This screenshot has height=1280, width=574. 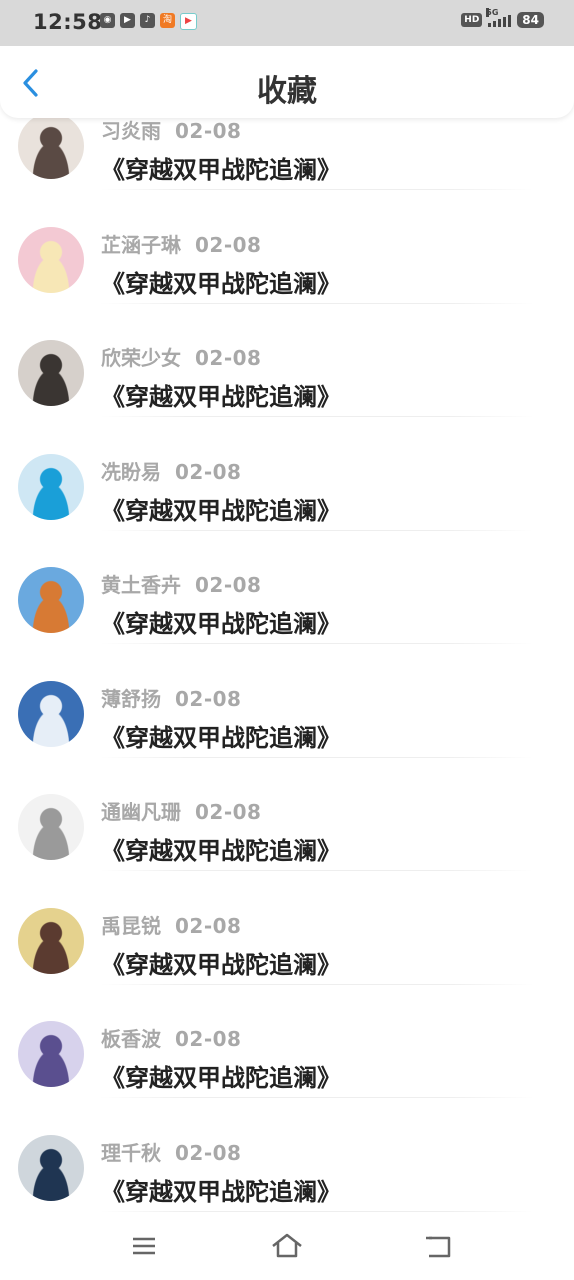 I want to click on author-name: 板香波, so click(x=131, y=1039).